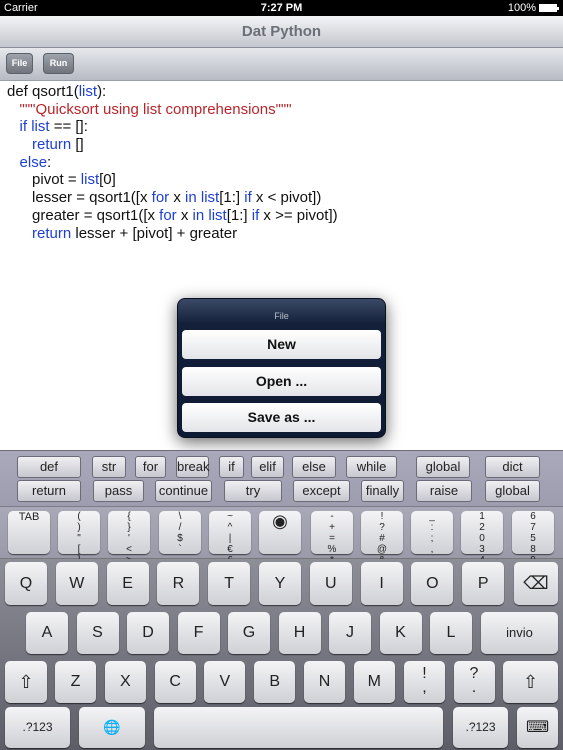  I want to click on symbol-glyph: $, so click(180, 538).